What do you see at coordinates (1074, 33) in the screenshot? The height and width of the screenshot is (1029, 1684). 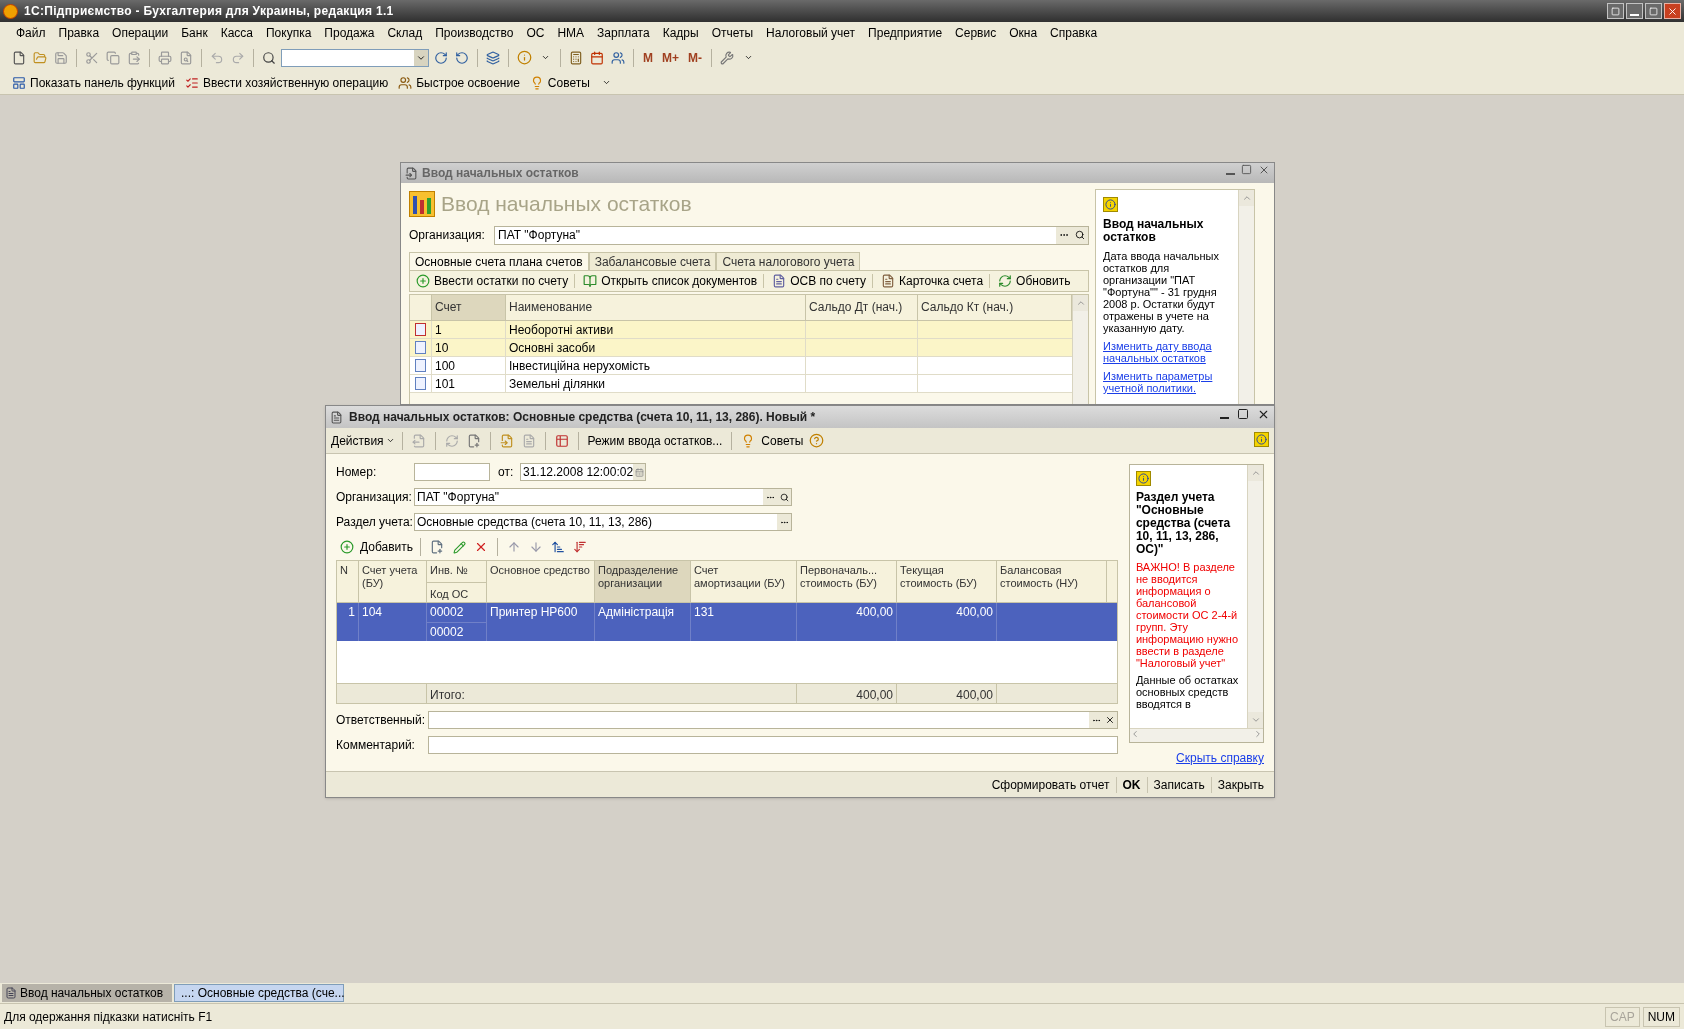 I see `menu-item: Справка` at bounding box center [1074, 33].